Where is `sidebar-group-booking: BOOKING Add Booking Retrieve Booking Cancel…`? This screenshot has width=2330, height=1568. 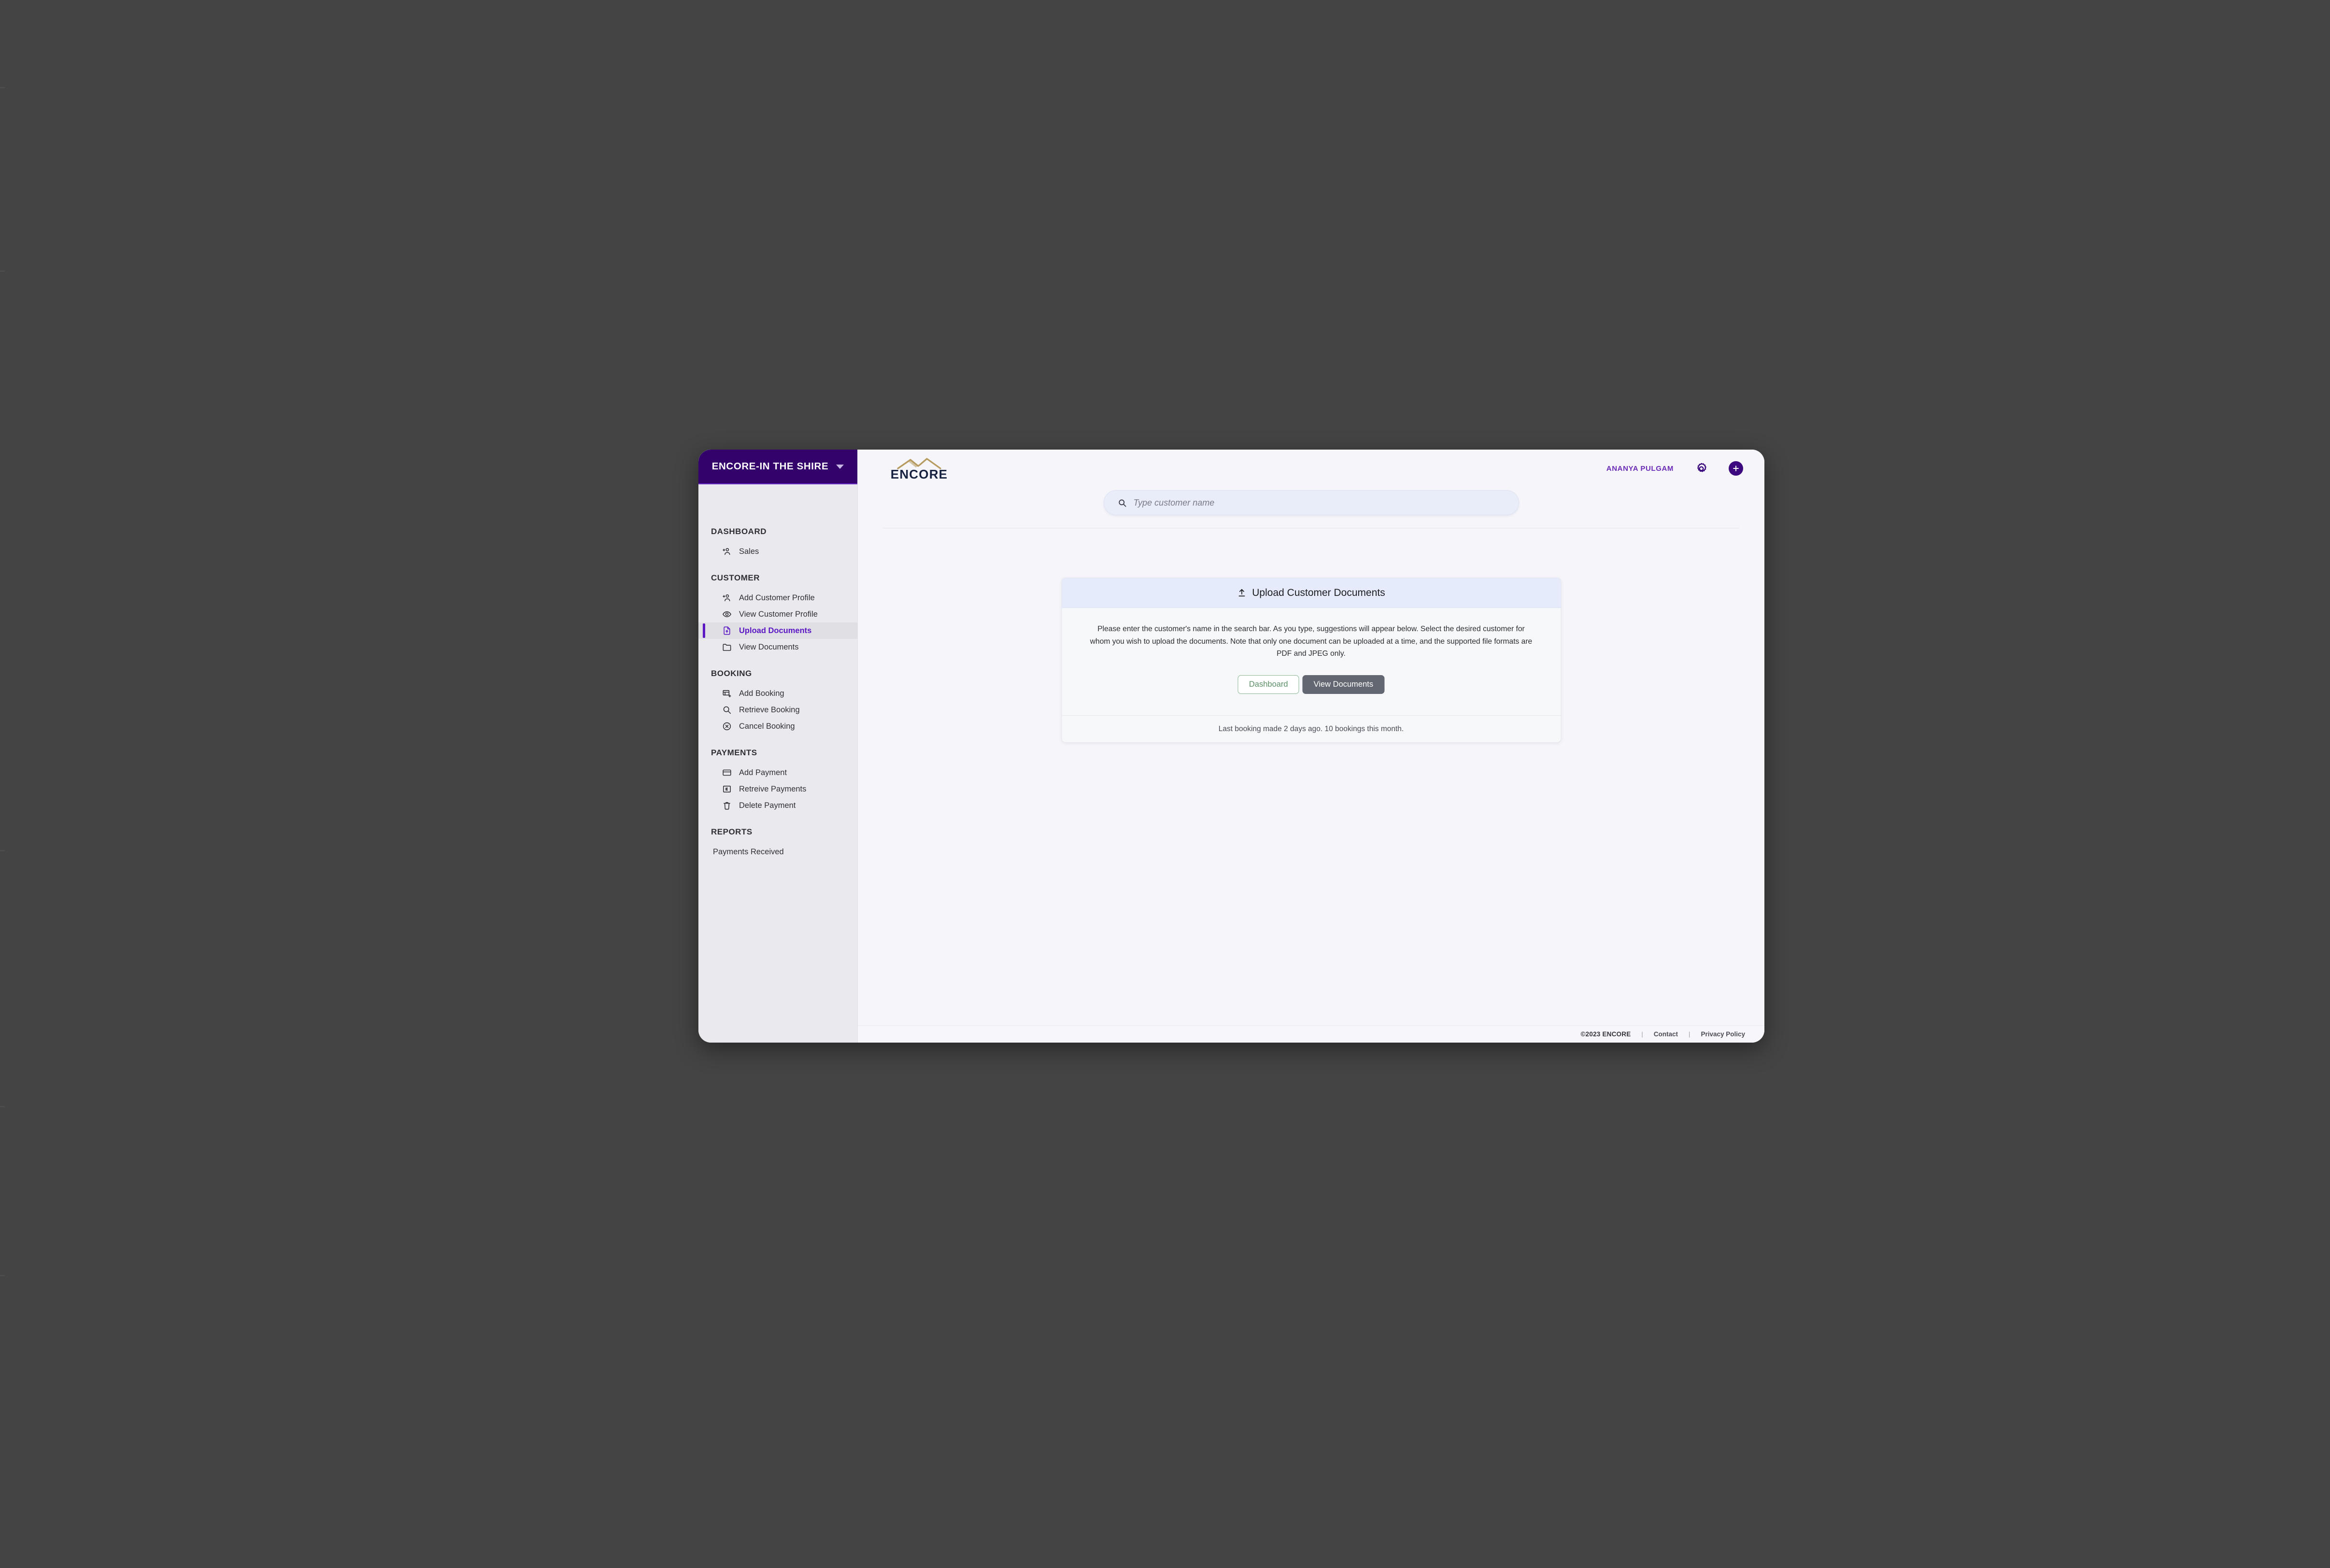 sidebar-group-booking: BOOKING Add Booking Retrieve Booking Cancel… is located at coordinates (777, 702).